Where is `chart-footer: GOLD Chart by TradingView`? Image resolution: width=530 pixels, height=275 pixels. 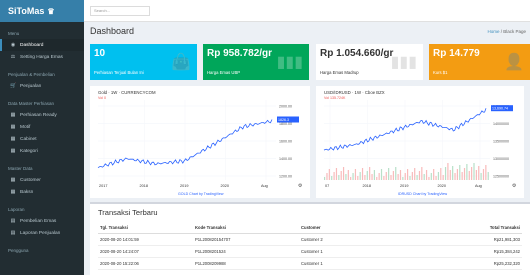
chart-footer: GOLD Chart by TradingView is located at coordinates (201, 194).